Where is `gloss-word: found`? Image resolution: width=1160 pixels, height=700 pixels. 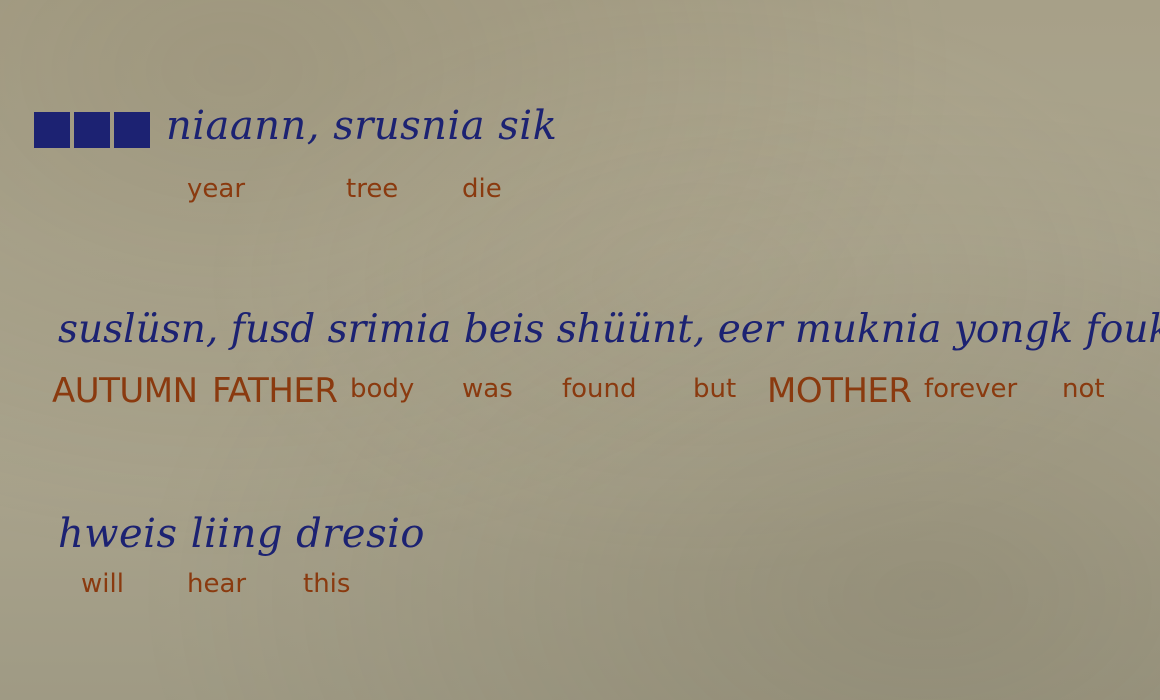
gloss-word: found is located at coordinates (599, 389).